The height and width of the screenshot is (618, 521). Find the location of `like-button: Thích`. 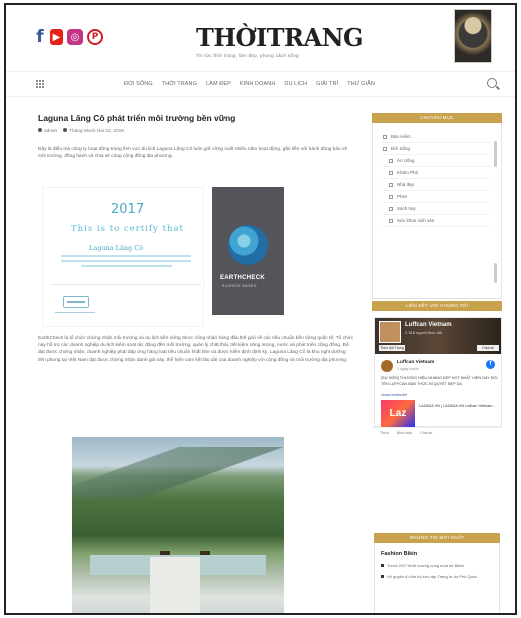

like-button: Thích is located at coordinates (384, 433).